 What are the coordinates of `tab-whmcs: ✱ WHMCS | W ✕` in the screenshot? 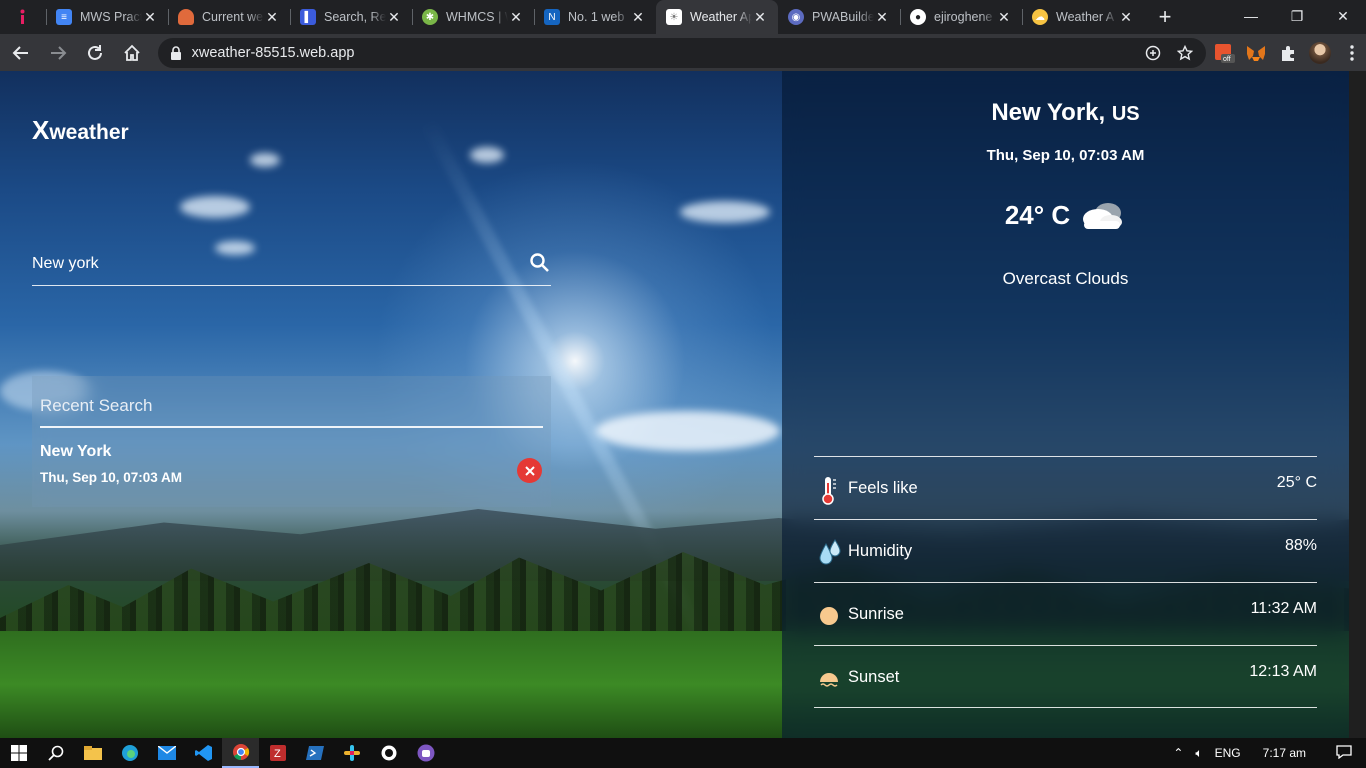 It's located at (473, 17).